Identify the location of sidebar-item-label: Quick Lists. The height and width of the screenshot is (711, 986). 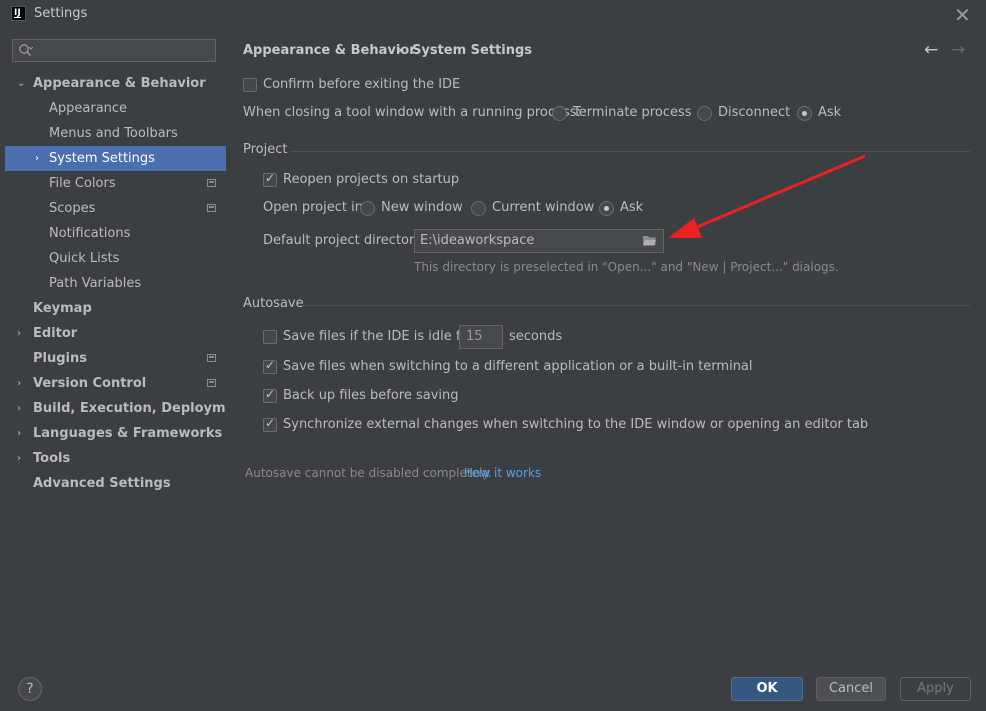
(84, 258).